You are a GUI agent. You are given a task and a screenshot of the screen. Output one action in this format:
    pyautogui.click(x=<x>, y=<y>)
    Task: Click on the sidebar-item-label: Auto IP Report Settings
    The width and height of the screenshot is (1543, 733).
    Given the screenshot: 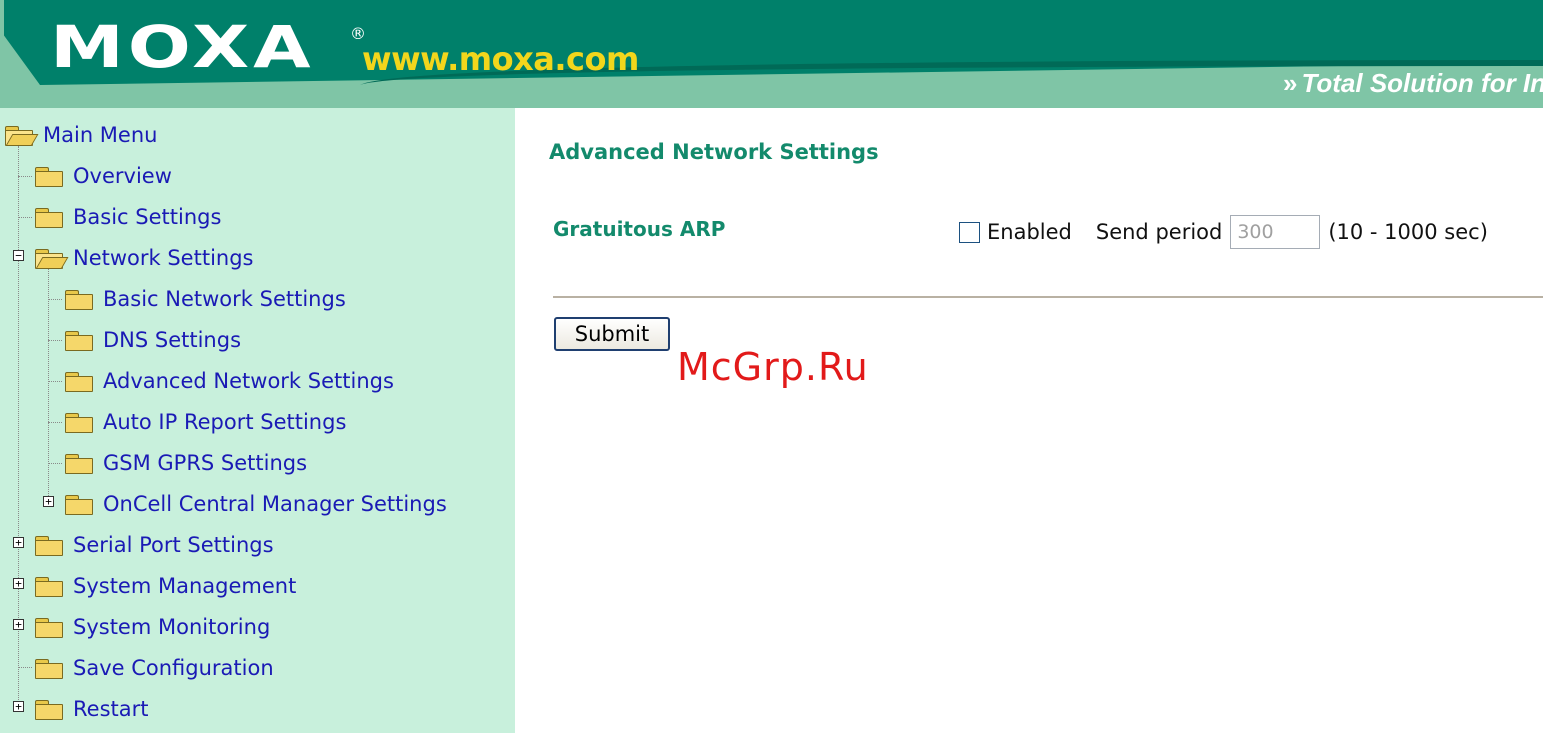 What is the action you would take?
    pyautogui.click(x=225, y=421)
    